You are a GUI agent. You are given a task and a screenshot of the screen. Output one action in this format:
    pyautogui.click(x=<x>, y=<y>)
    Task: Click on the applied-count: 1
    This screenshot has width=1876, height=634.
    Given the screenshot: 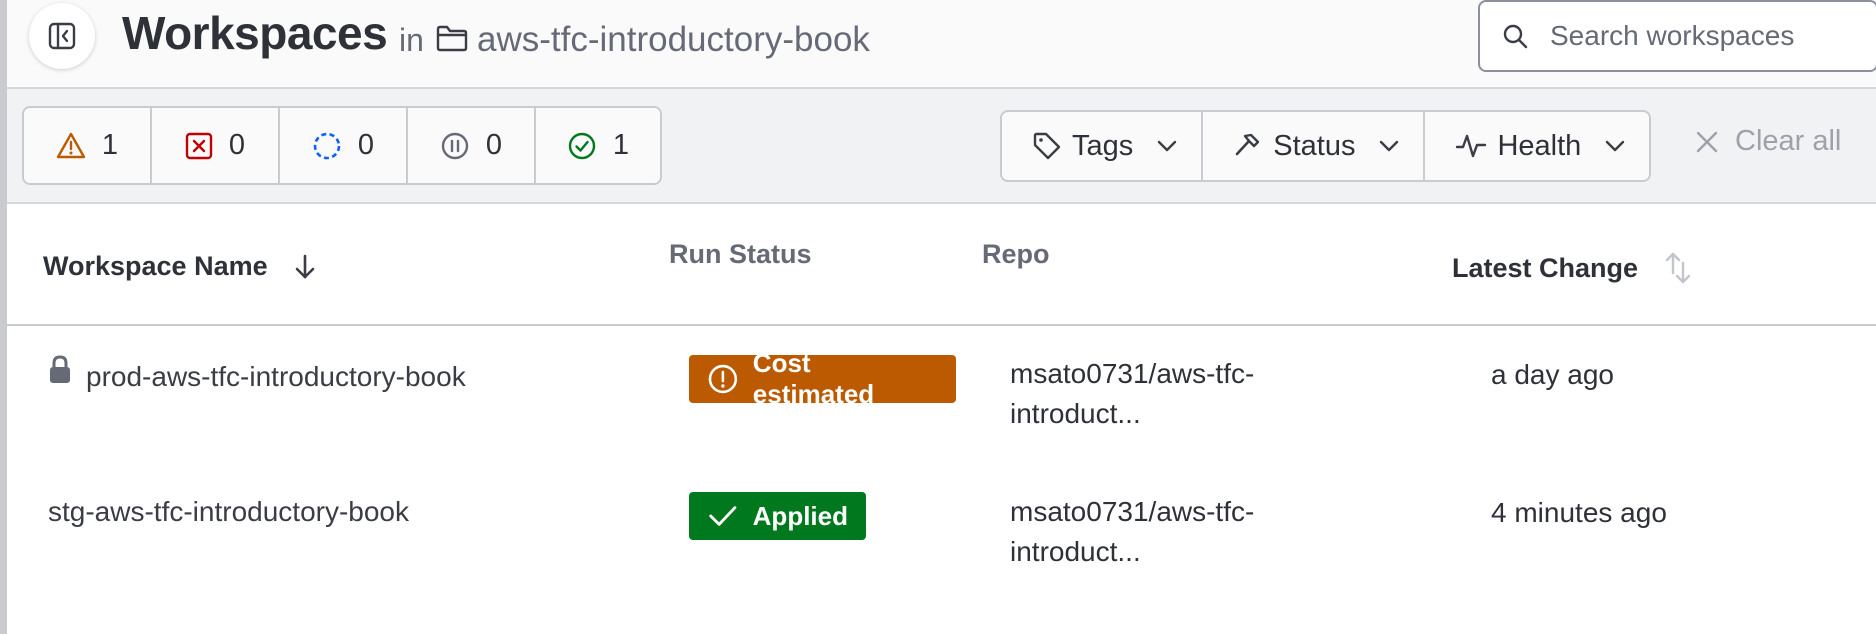 What is the action you would take?
    pyautogui.click(x=621, y=145)
    